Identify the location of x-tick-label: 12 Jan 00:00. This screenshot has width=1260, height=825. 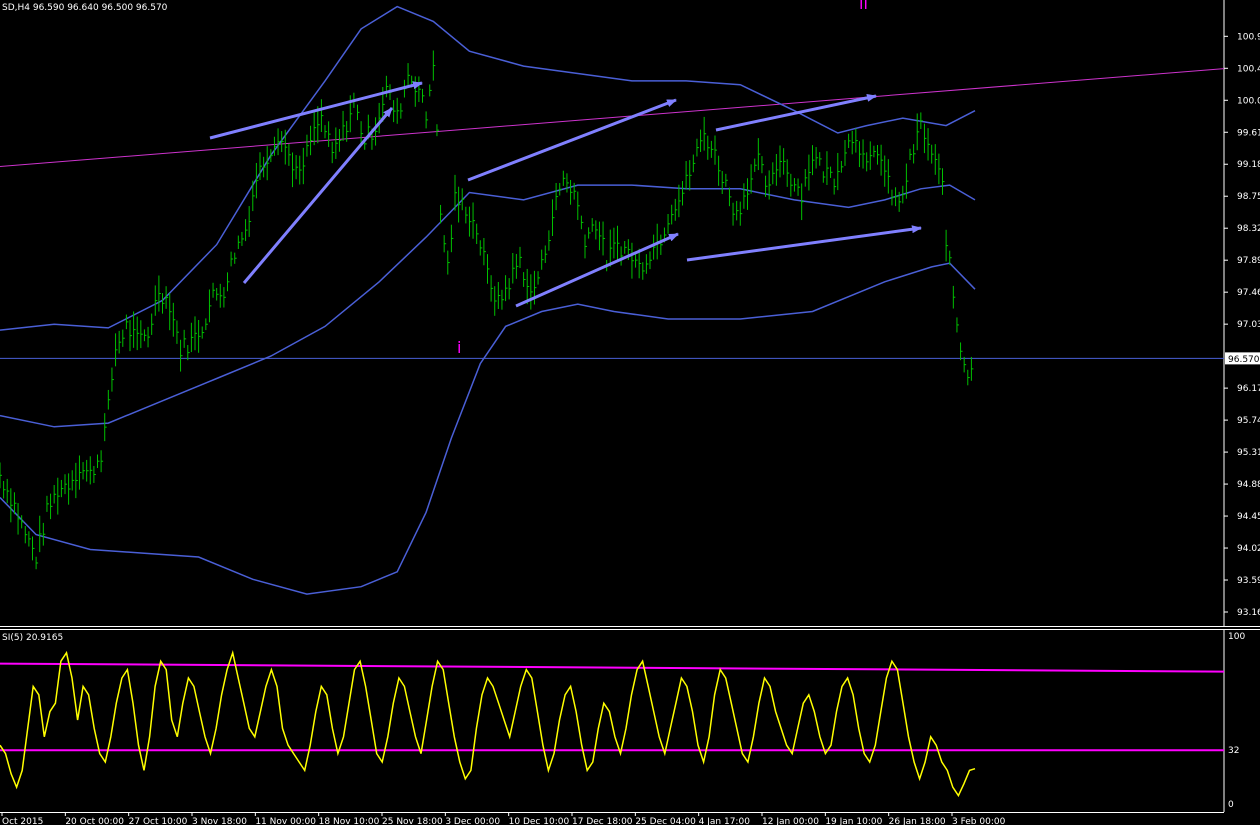
(790, 821).